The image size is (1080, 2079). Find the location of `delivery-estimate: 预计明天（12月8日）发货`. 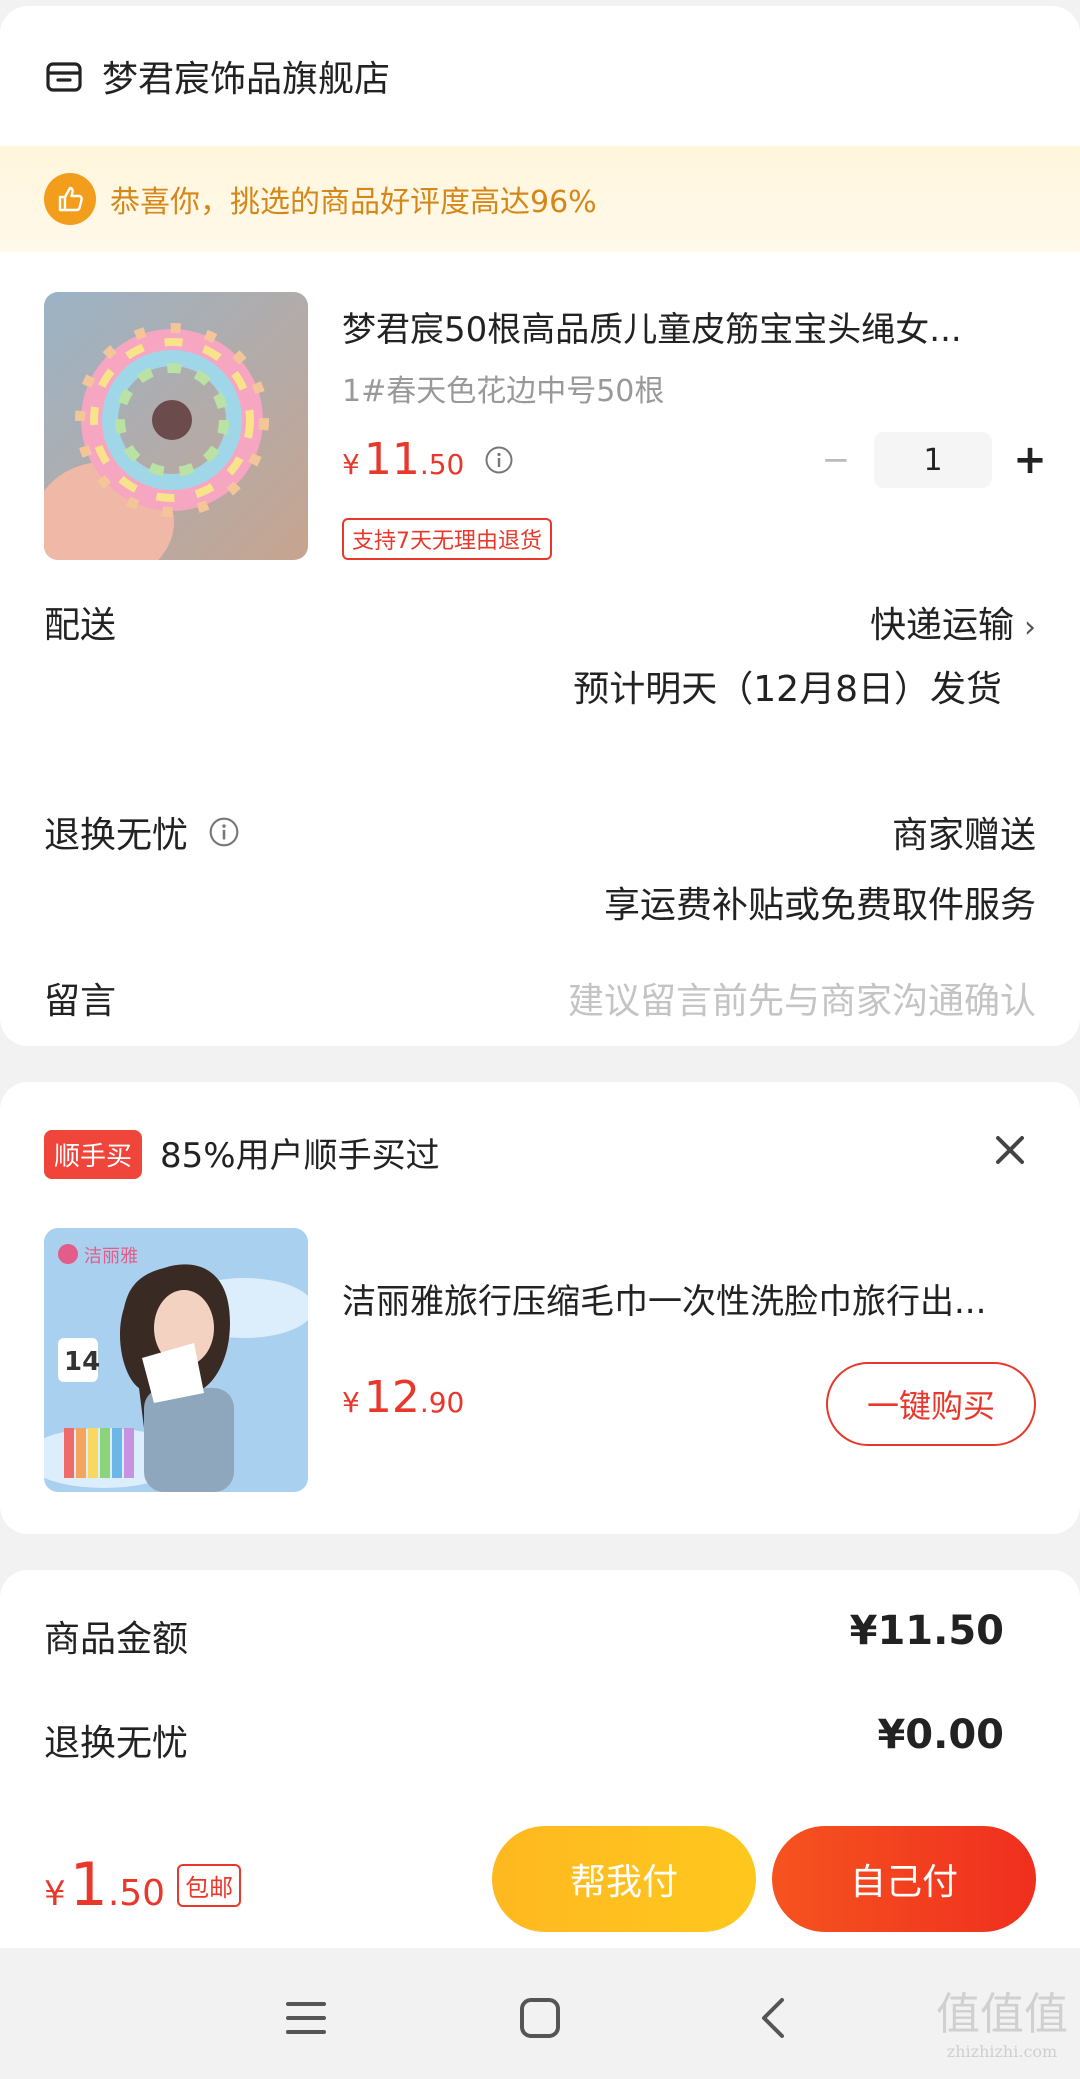

delivery-estimate: 预计明天（12月8日）发货 is located at coordinates (787, 689).